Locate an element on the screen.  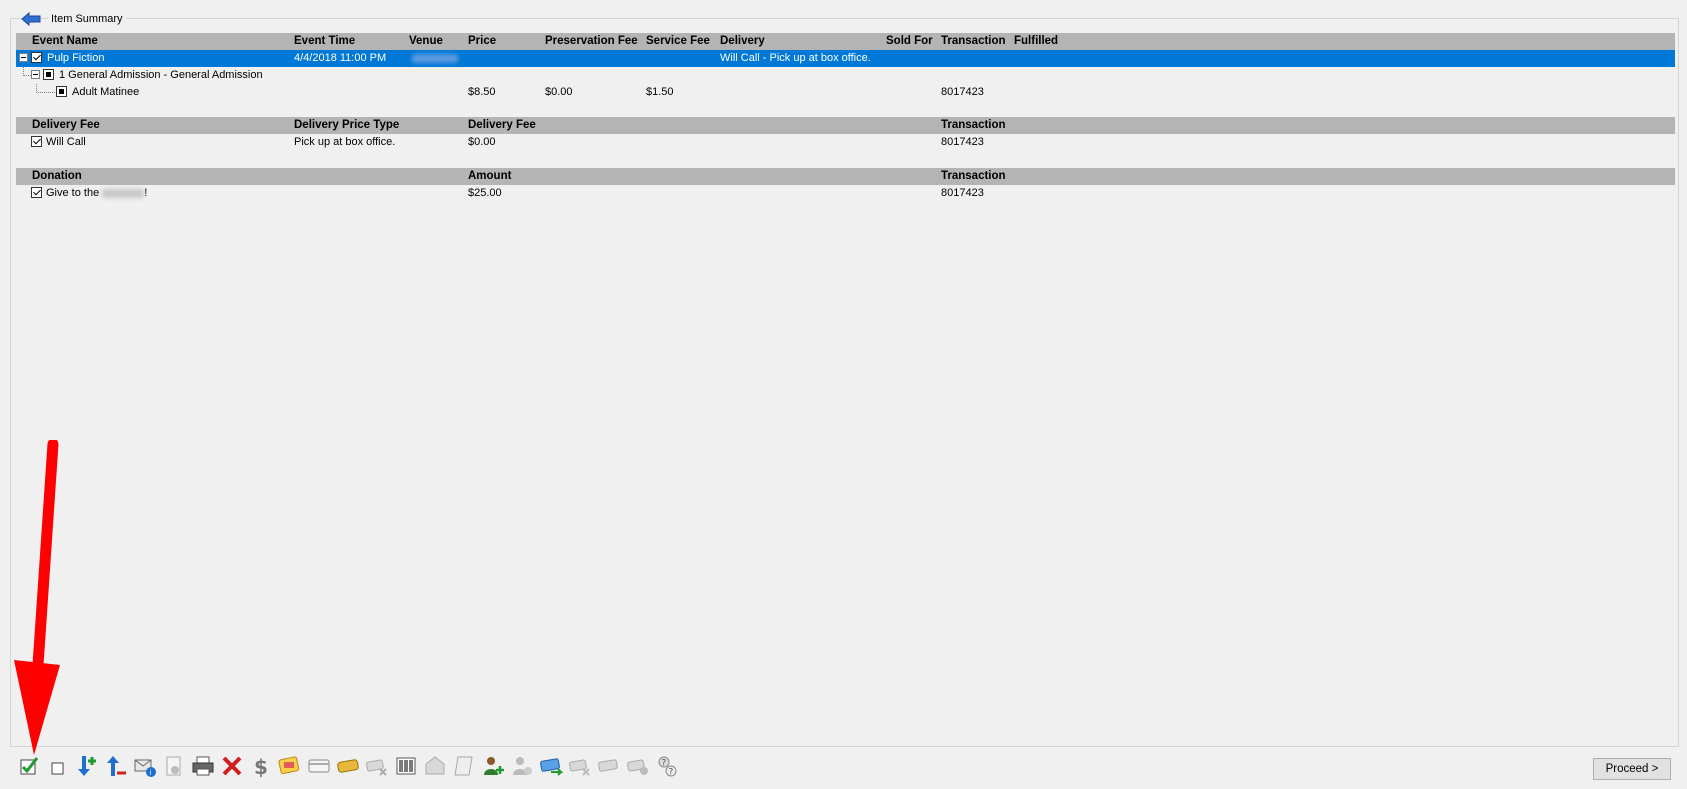
col-delivery: Delivery is located at coordinates (742, 41).